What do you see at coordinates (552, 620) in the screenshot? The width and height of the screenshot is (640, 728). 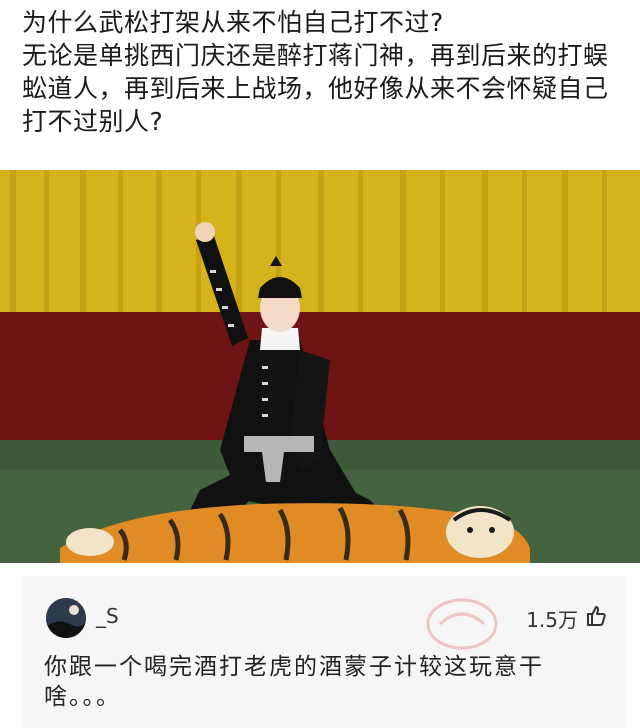 I see `like-count: 1.5万` at bounding box center [552, 620].